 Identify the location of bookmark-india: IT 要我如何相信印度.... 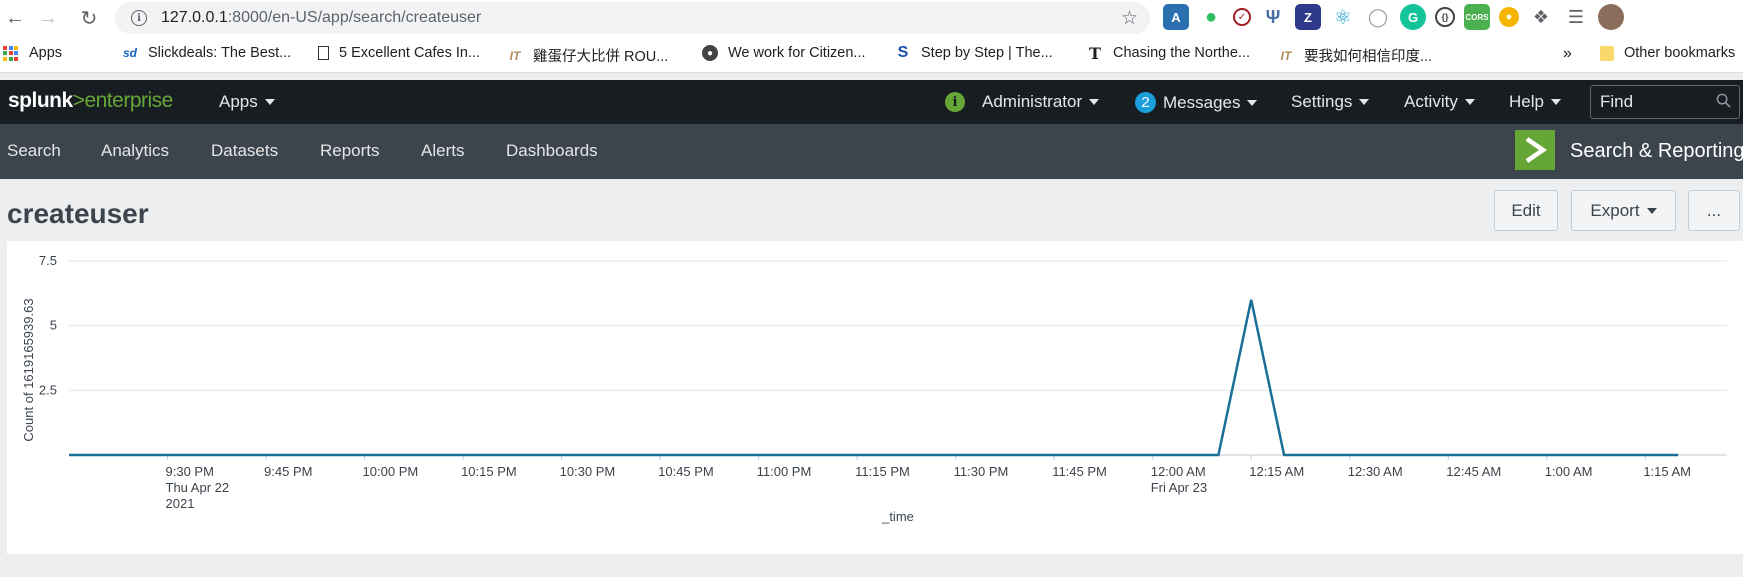
(1355, 55).